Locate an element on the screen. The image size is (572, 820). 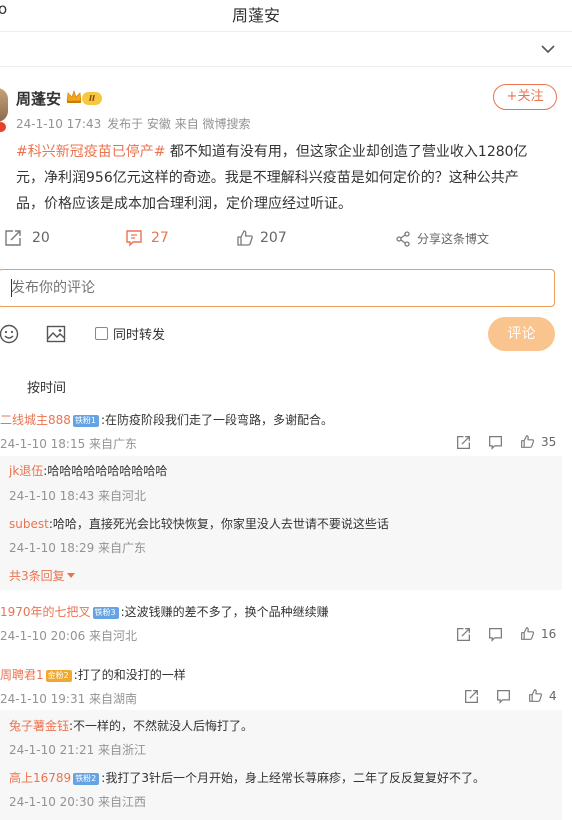
post-source: 发布于 安徽 来自 微博搜索 is located at coordinates (179, 124).